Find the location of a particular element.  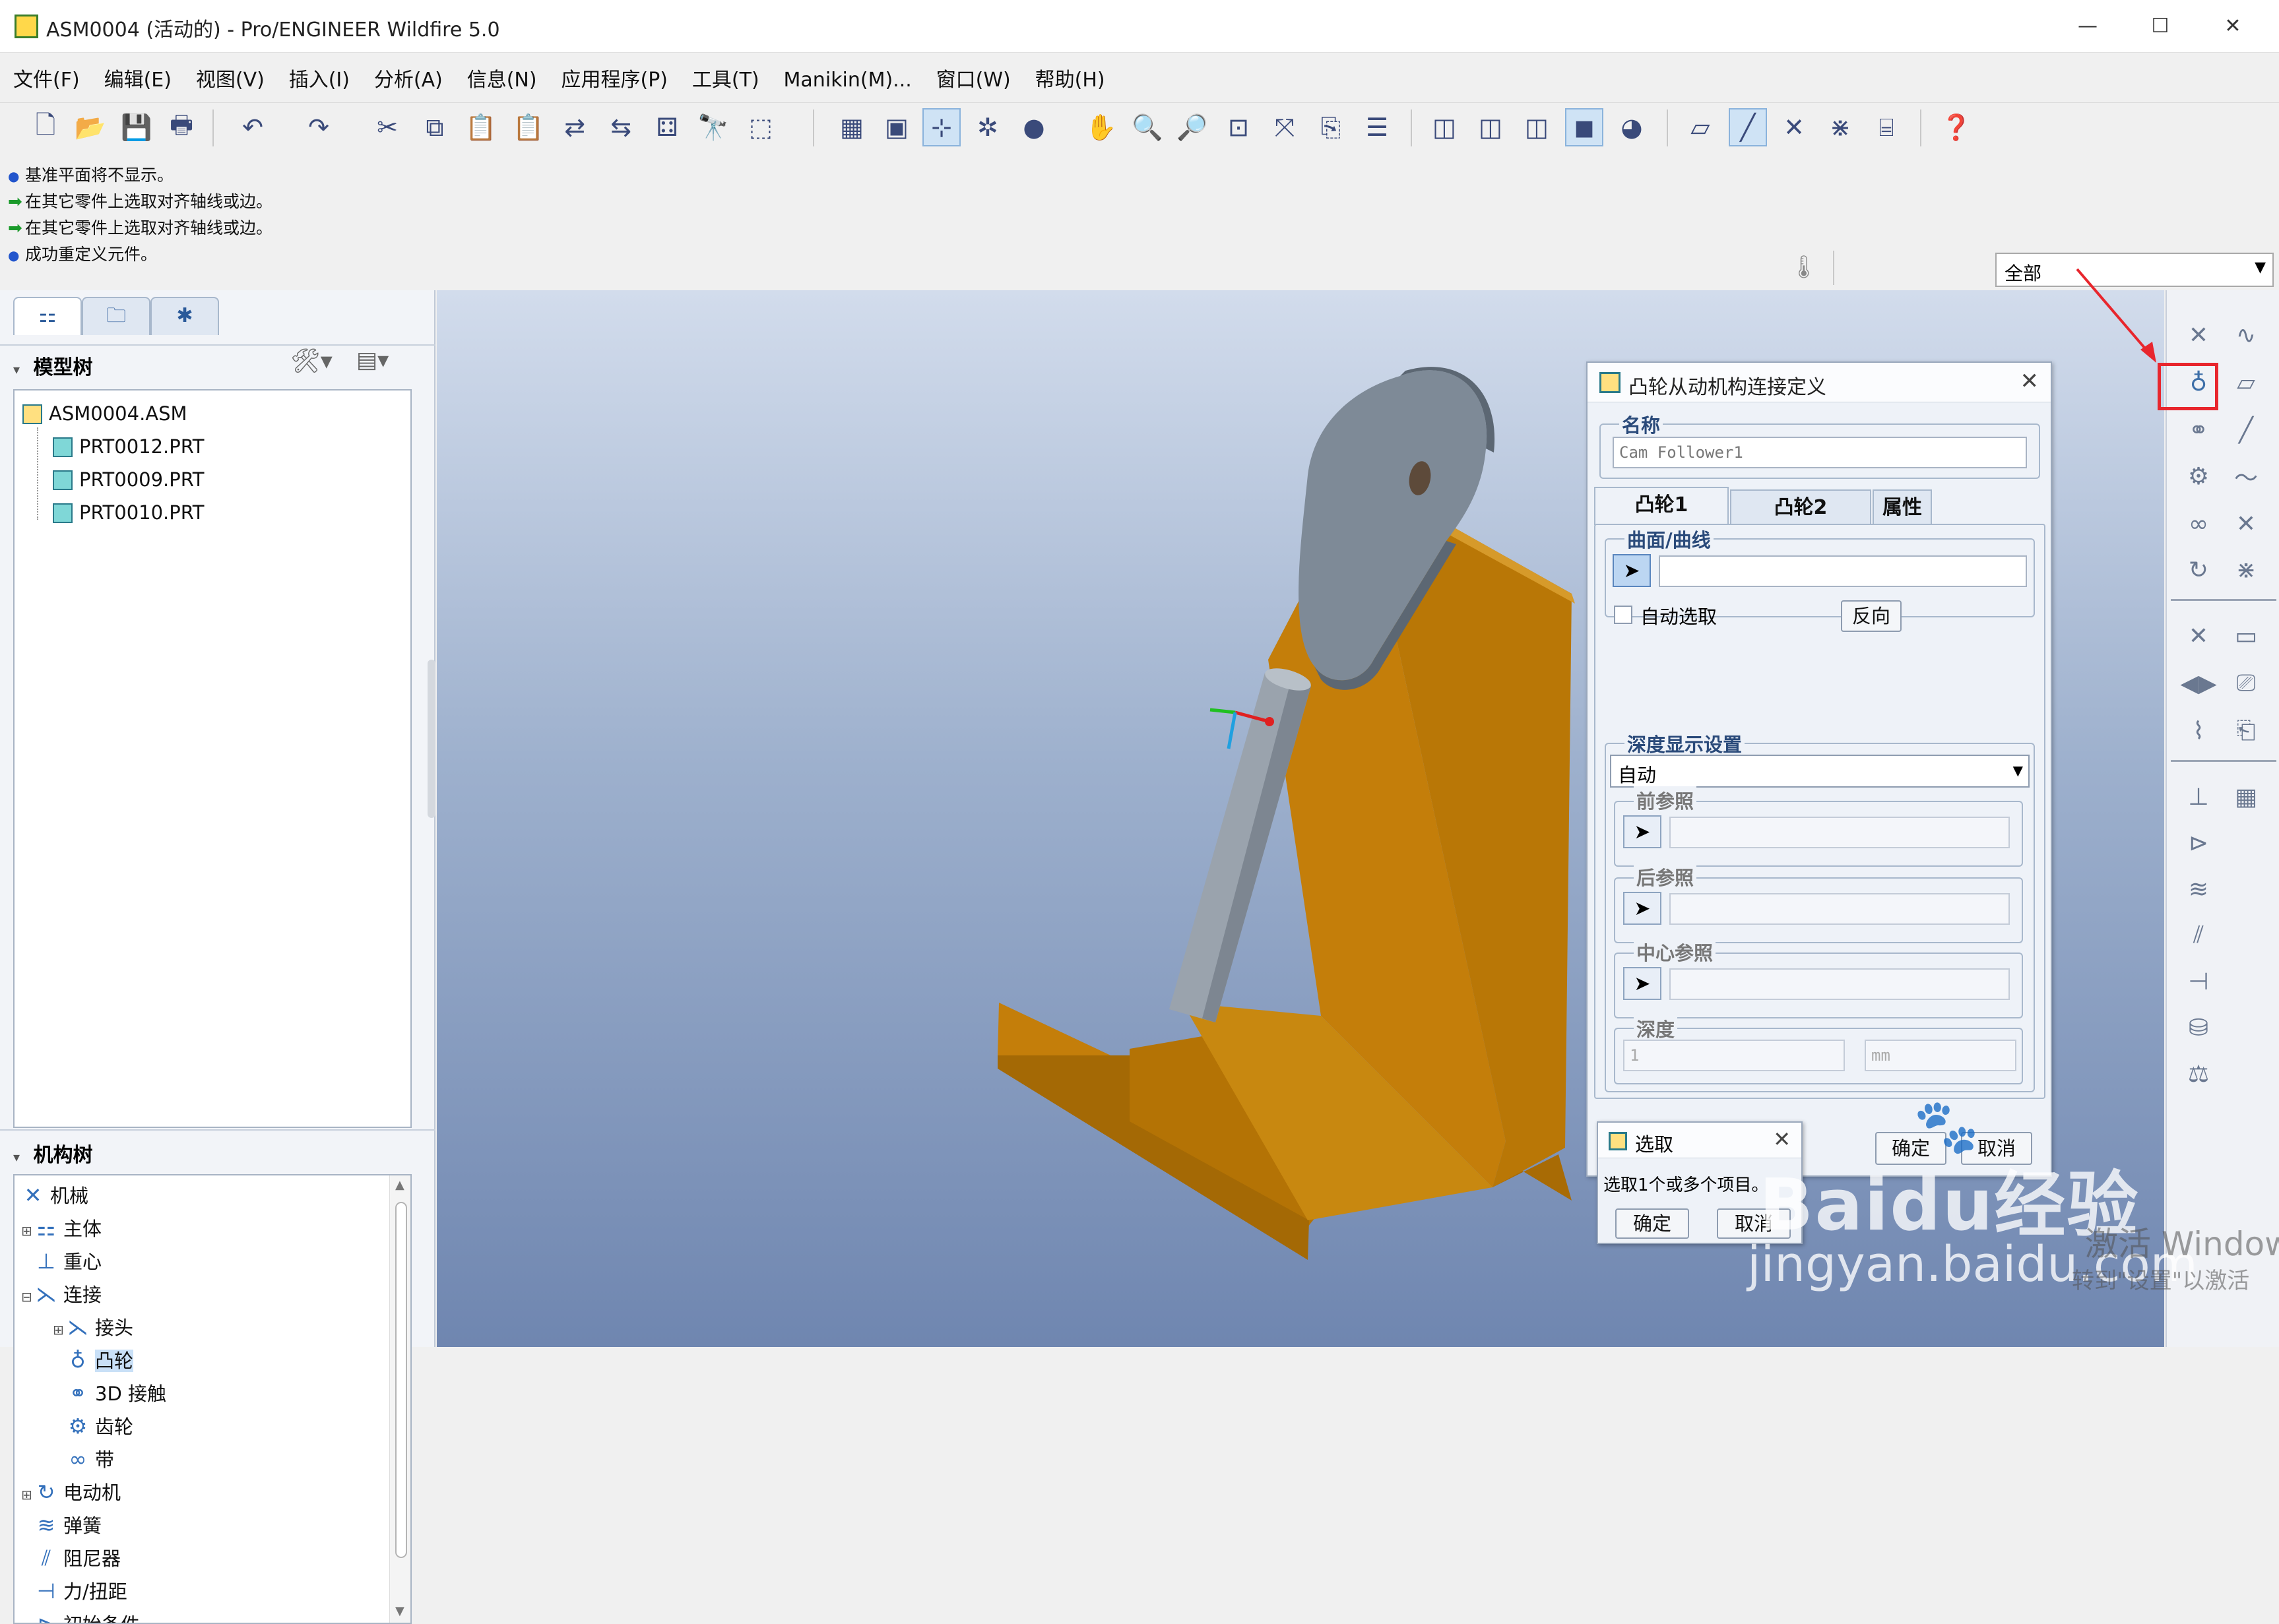

enhanced-realism-icon: ◕ is located at coordinates (1632, 127).